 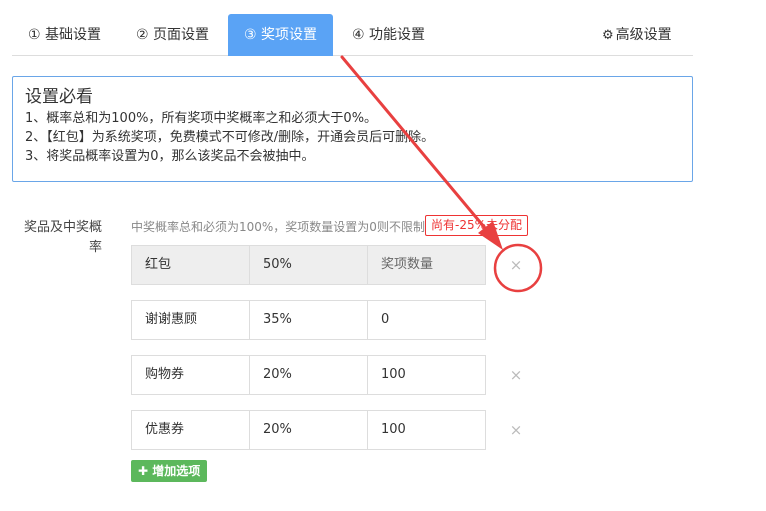 I want to click on tab-advanced-settings: ⚙ 高级设置, so click(x=637, y=35).